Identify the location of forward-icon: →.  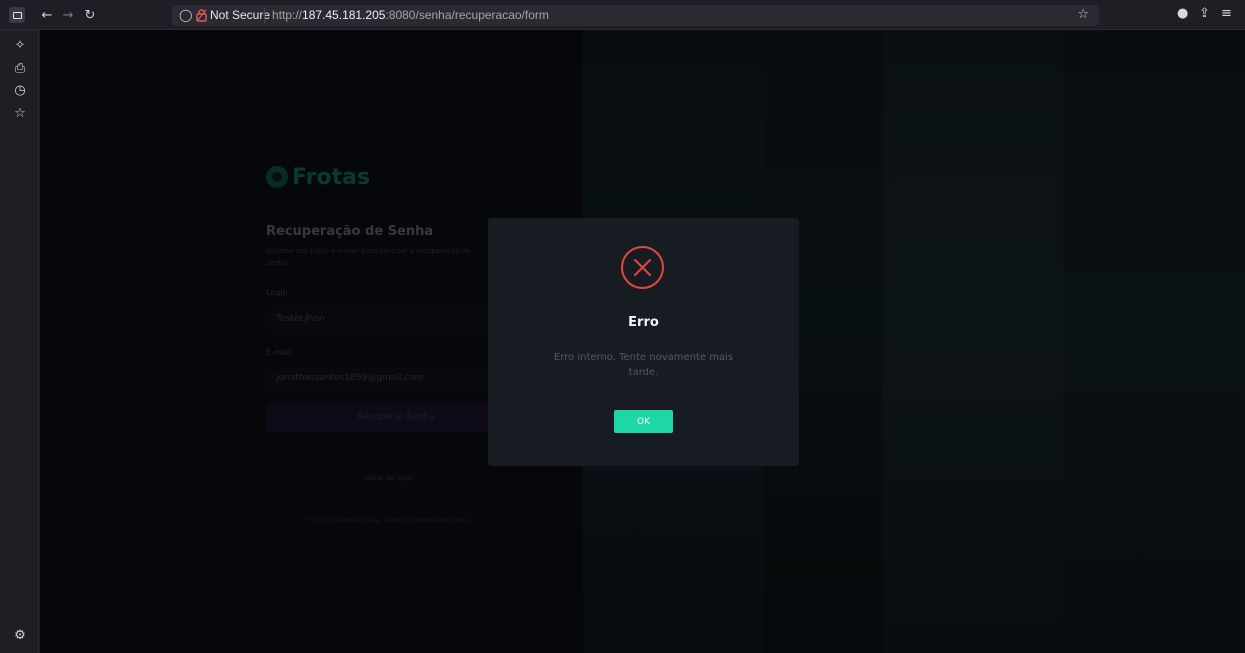
(68, 15).